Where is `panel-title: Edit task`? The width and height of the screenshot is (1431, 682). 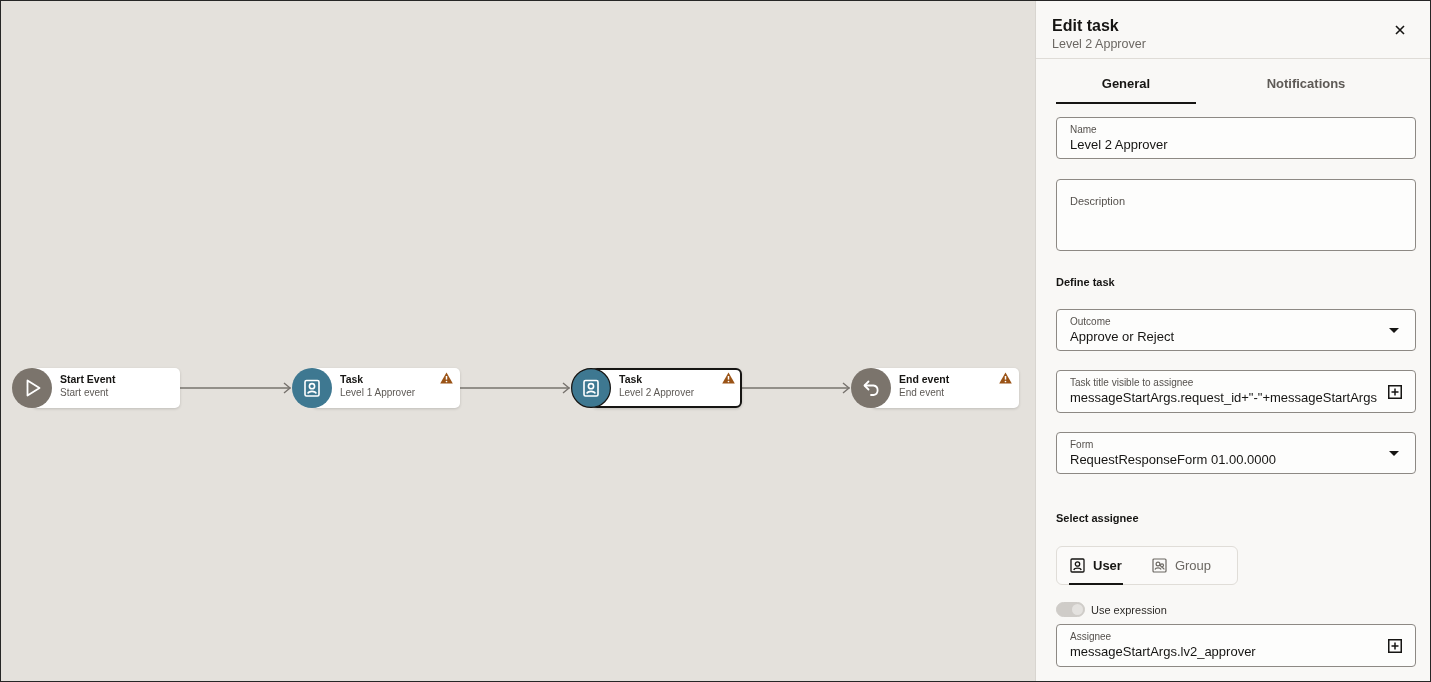 panel-title: Edit task is located at coordinates (1085, 25).